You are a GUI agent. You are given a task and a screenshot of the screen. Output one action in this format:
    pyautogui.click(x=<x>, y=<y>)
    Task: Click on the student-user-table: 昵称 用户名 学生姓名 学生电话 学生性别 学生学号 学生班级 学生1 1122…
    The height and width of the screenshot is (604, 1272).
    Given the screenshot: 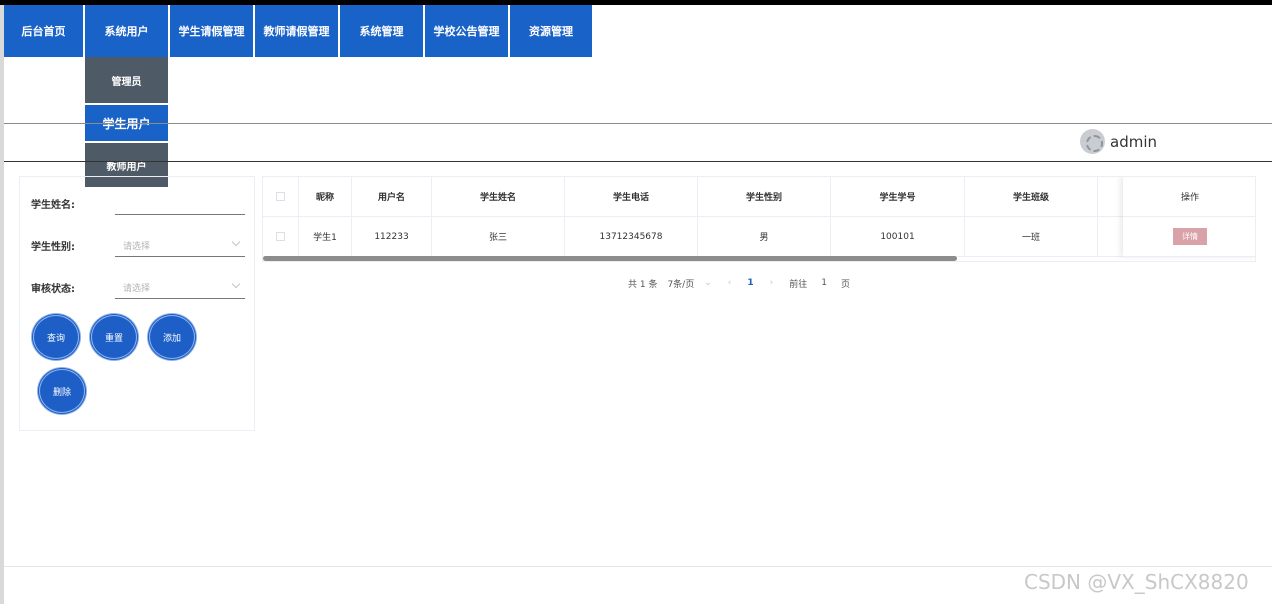 What is the action you would take?
    pyautogui.click(x=759, y=219)
    